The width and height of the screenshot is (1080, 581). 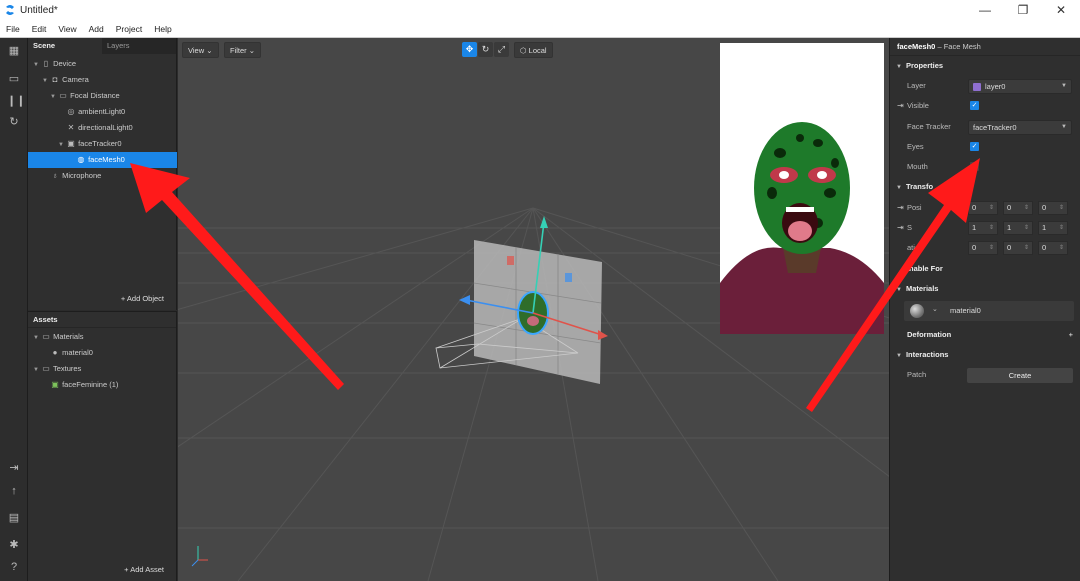 What do you see at coordinates (55, 352) in the screenshot?
I see `material-sphere-icon: ●` at bounding box center [55, 352].